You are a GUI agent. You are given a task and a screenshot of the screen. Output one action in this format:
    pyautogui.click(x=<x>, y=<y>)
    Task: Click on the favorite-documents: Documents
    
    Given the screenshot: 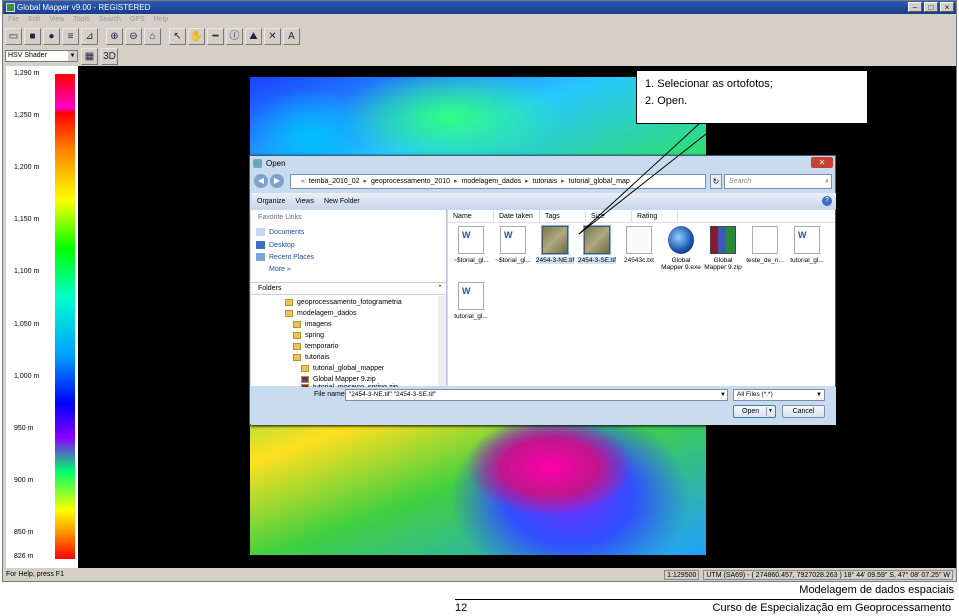 What is the action you would take?
    pyautogui.click(x=280, y=232)
    